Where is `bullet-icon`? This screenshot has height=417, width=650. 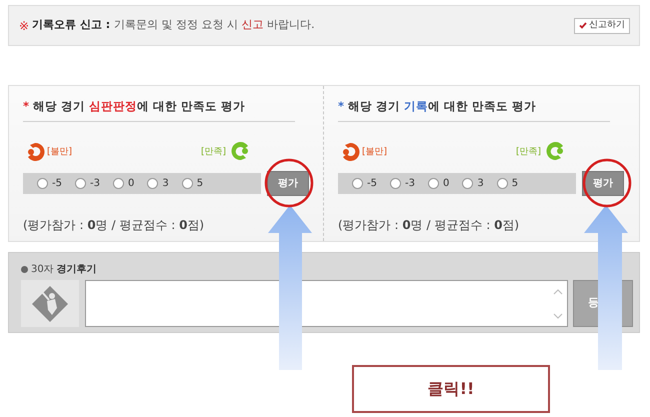 bullet-icon is located at coordinates (24, 269).